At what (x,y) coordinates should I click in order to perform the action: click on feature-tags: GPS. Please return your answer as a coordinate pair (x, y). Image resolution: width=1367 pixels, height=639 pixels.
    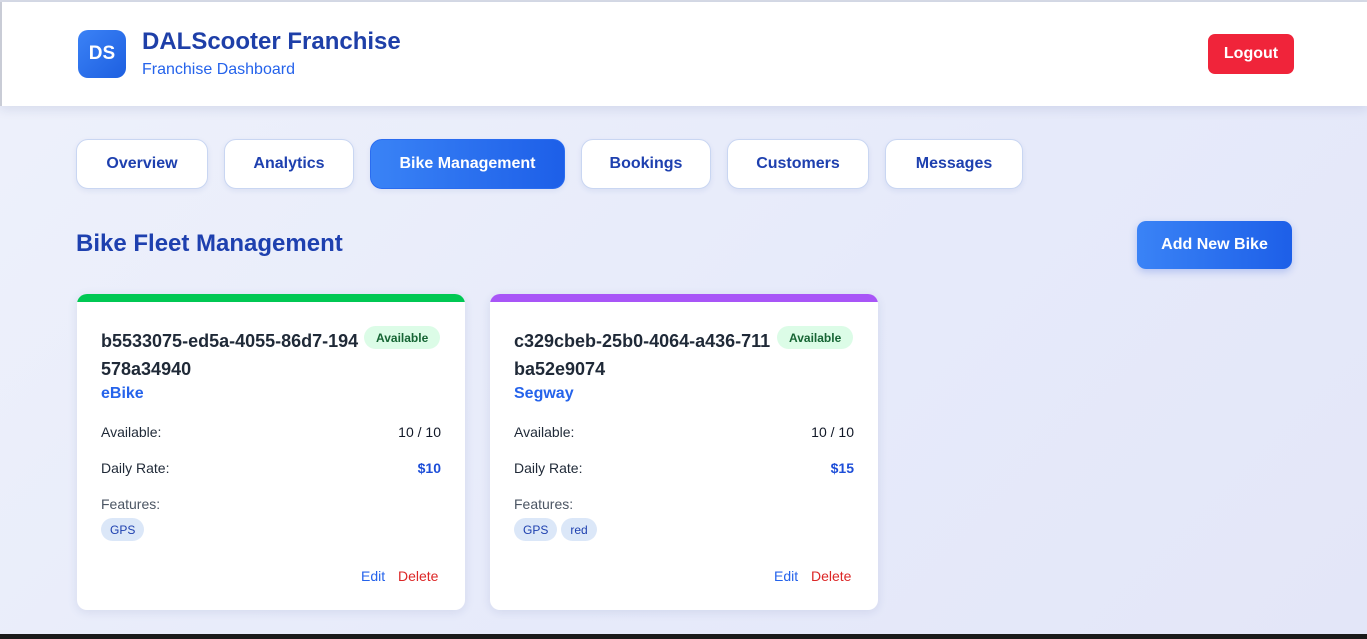
    Looking at the image, I should click on (123, 529).